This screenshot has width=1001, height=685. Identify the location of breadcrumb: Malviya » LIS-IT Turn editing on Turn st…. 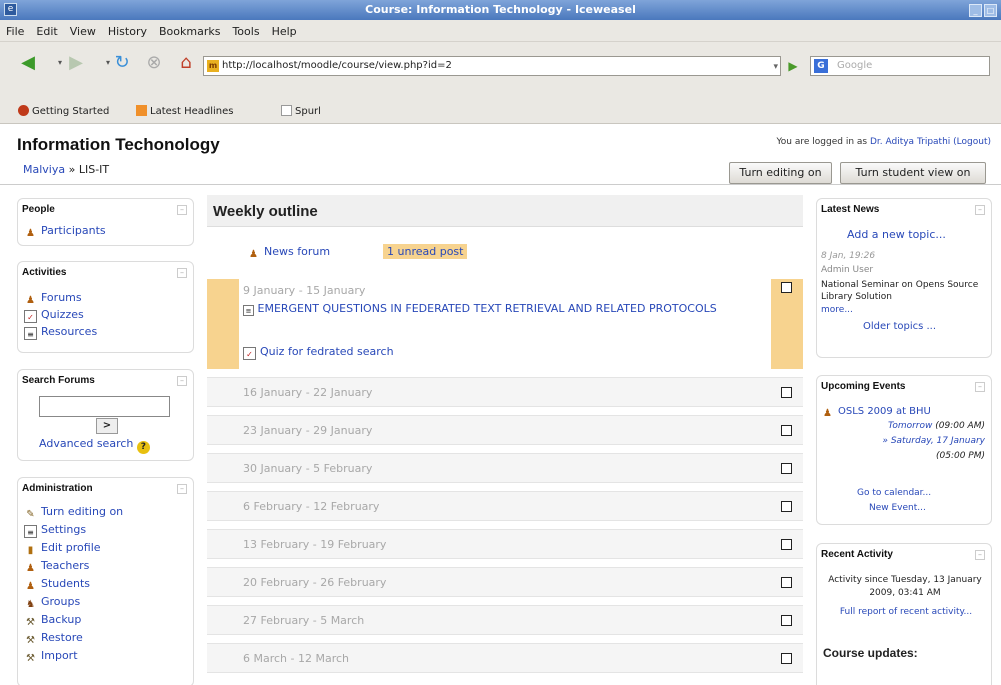
(500, 170).